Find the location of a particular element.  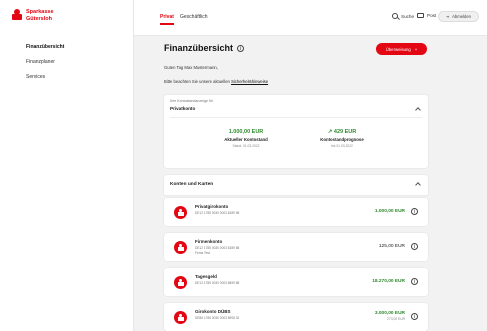

mail-icon is located at coordinates (420, 15).